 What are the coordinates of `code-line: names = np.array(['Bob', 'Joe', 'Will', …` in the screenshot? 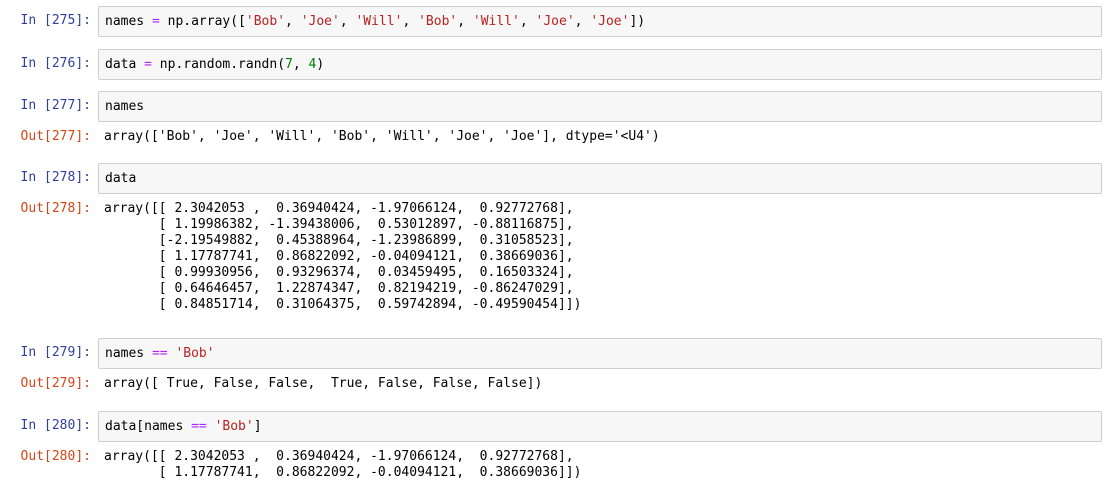 It's located at (375, 21).